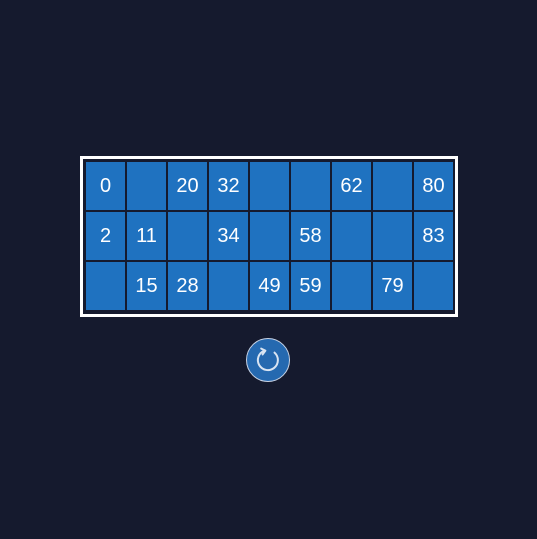 The image size is (537, 539). Describe the element at coordinates (433, 186) in the screenshot. I see `ticket-cell-80: 80` at that location.